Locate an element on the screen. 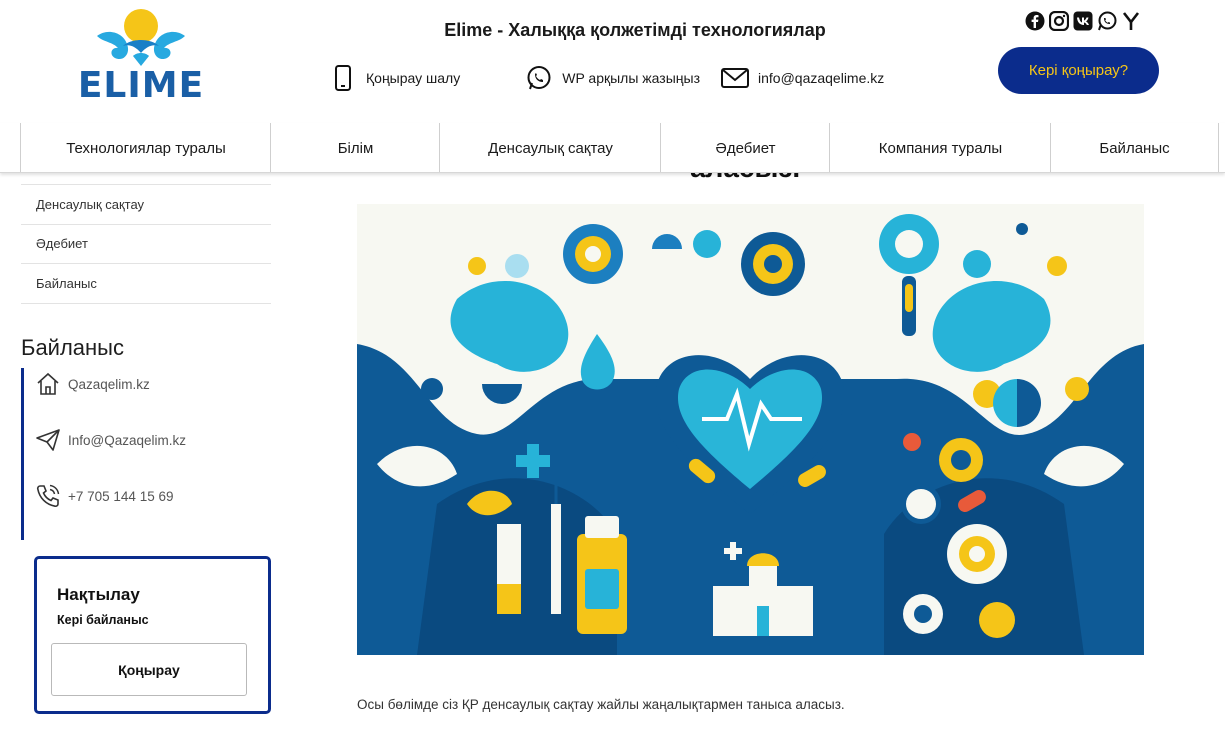  contact-phone-label: +7 705 144 15 69 is located at coordinates (121, 496).